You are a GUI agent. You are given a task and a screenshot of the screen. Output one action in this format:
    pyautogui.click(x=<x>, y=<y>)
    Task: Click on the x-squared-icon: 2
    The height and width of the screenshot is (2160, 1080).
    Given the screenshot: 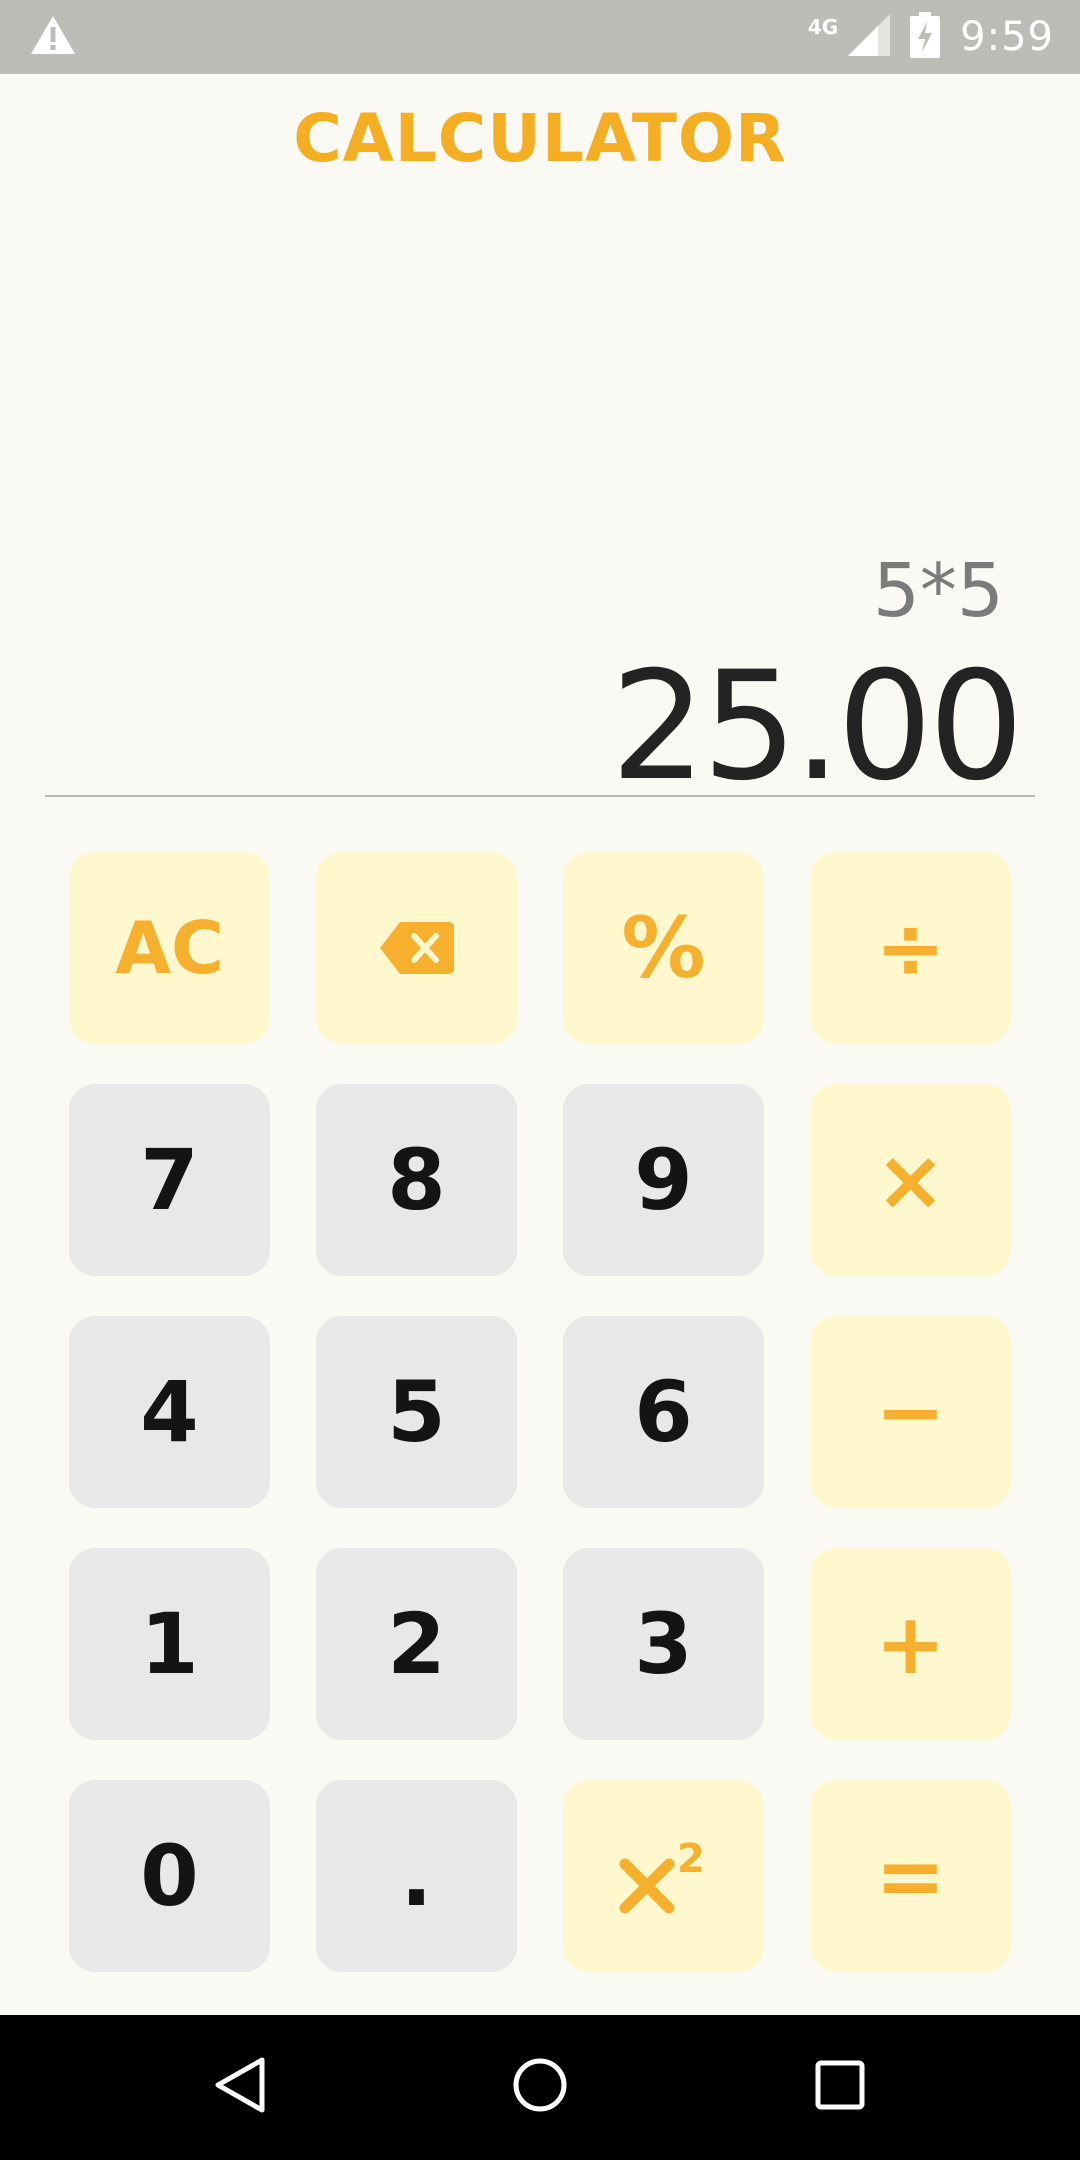 What is the action you would take?
    pyautogui.click(x=664, y=1876)
    